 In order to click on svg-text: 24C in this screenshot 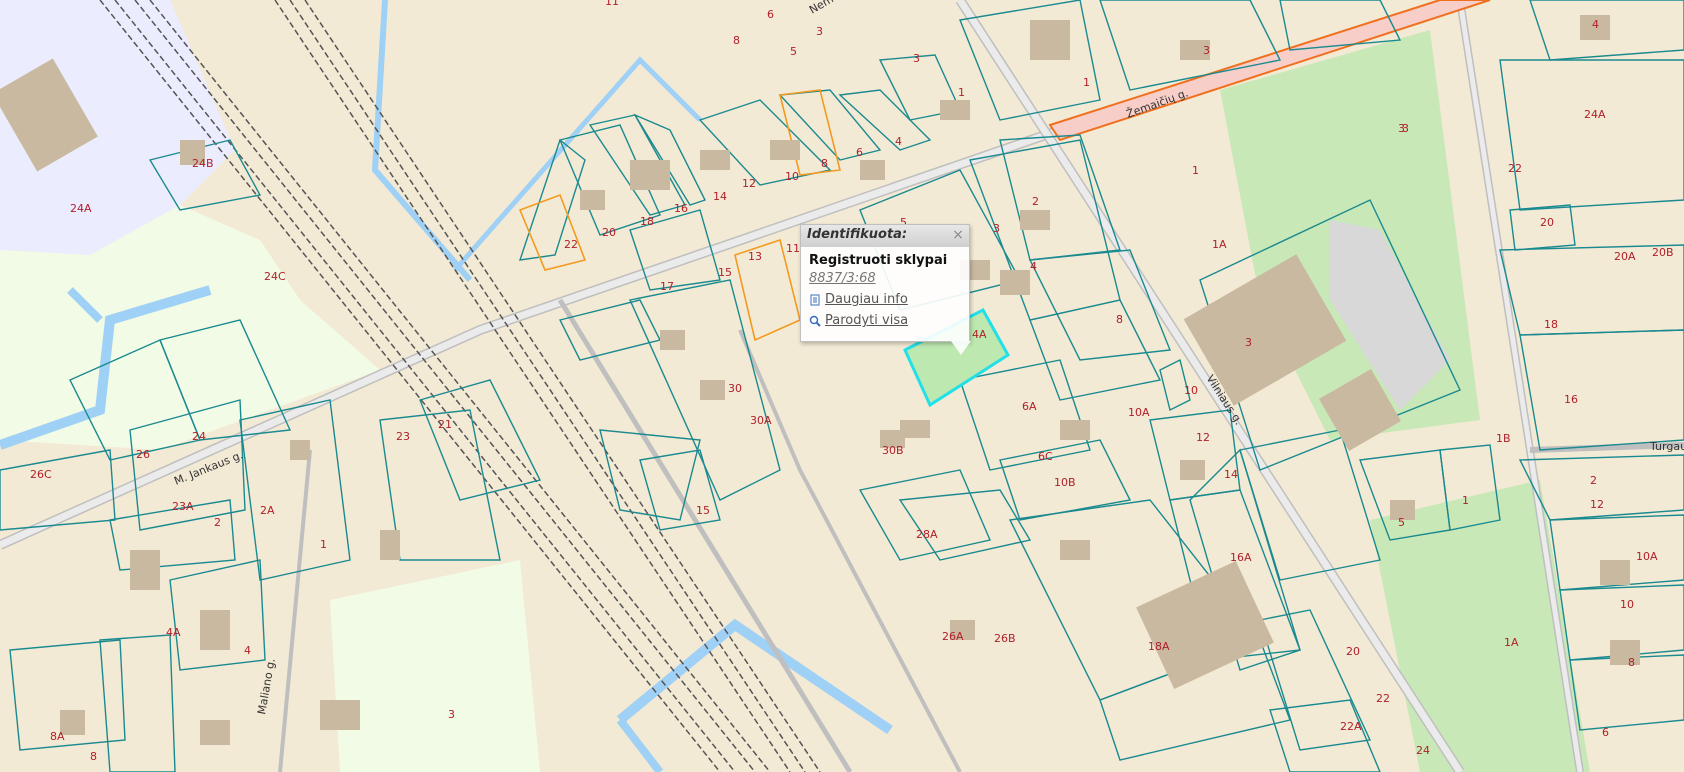, I will do `click(275, 276)`.